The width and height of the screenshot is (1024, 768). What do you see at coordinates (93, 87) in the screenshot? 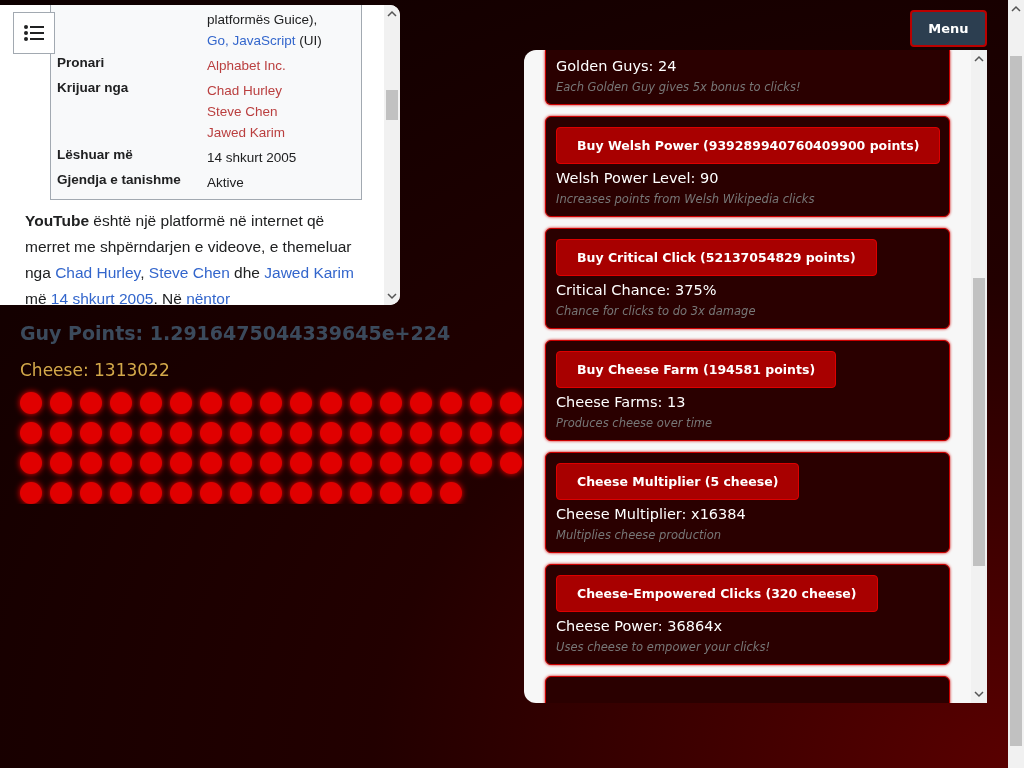
I see `infobox-label: Krijuar nga` at bounding box center [93, 87].